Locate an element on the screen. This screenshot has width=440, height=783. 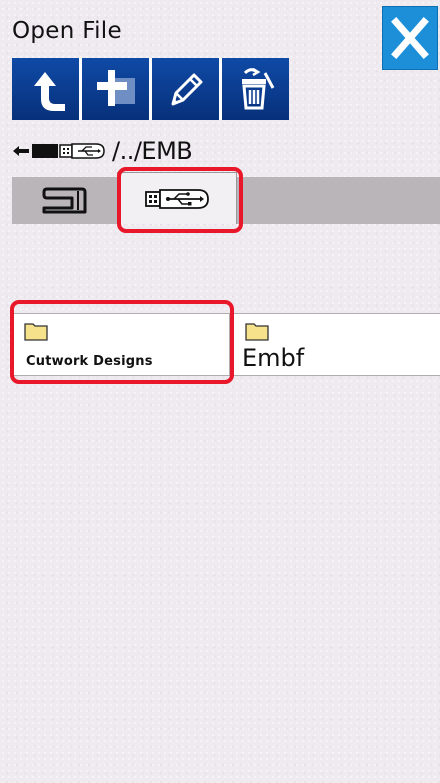
delete-button is located at coordinates (255, 89).